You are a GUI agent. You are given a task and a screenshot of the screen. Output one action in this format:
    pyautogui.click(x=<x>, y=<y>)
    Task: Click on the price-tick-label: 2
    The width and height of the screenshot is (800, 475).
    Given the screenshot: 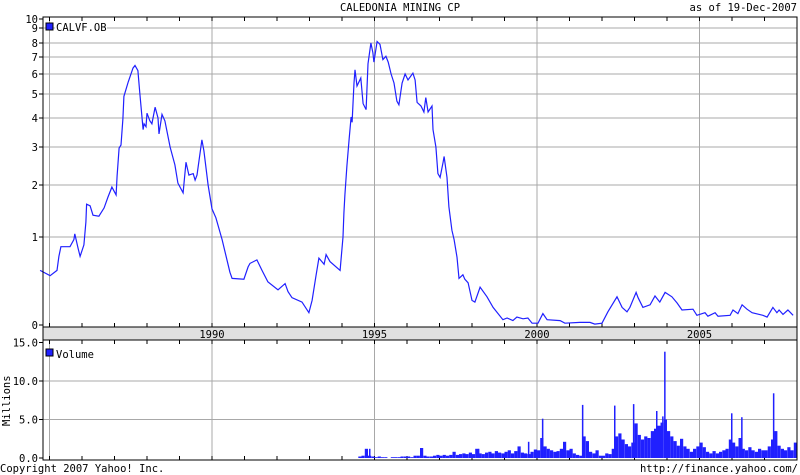 What is the action you would take?
    pyautogui.click(x=35, y=186)
    